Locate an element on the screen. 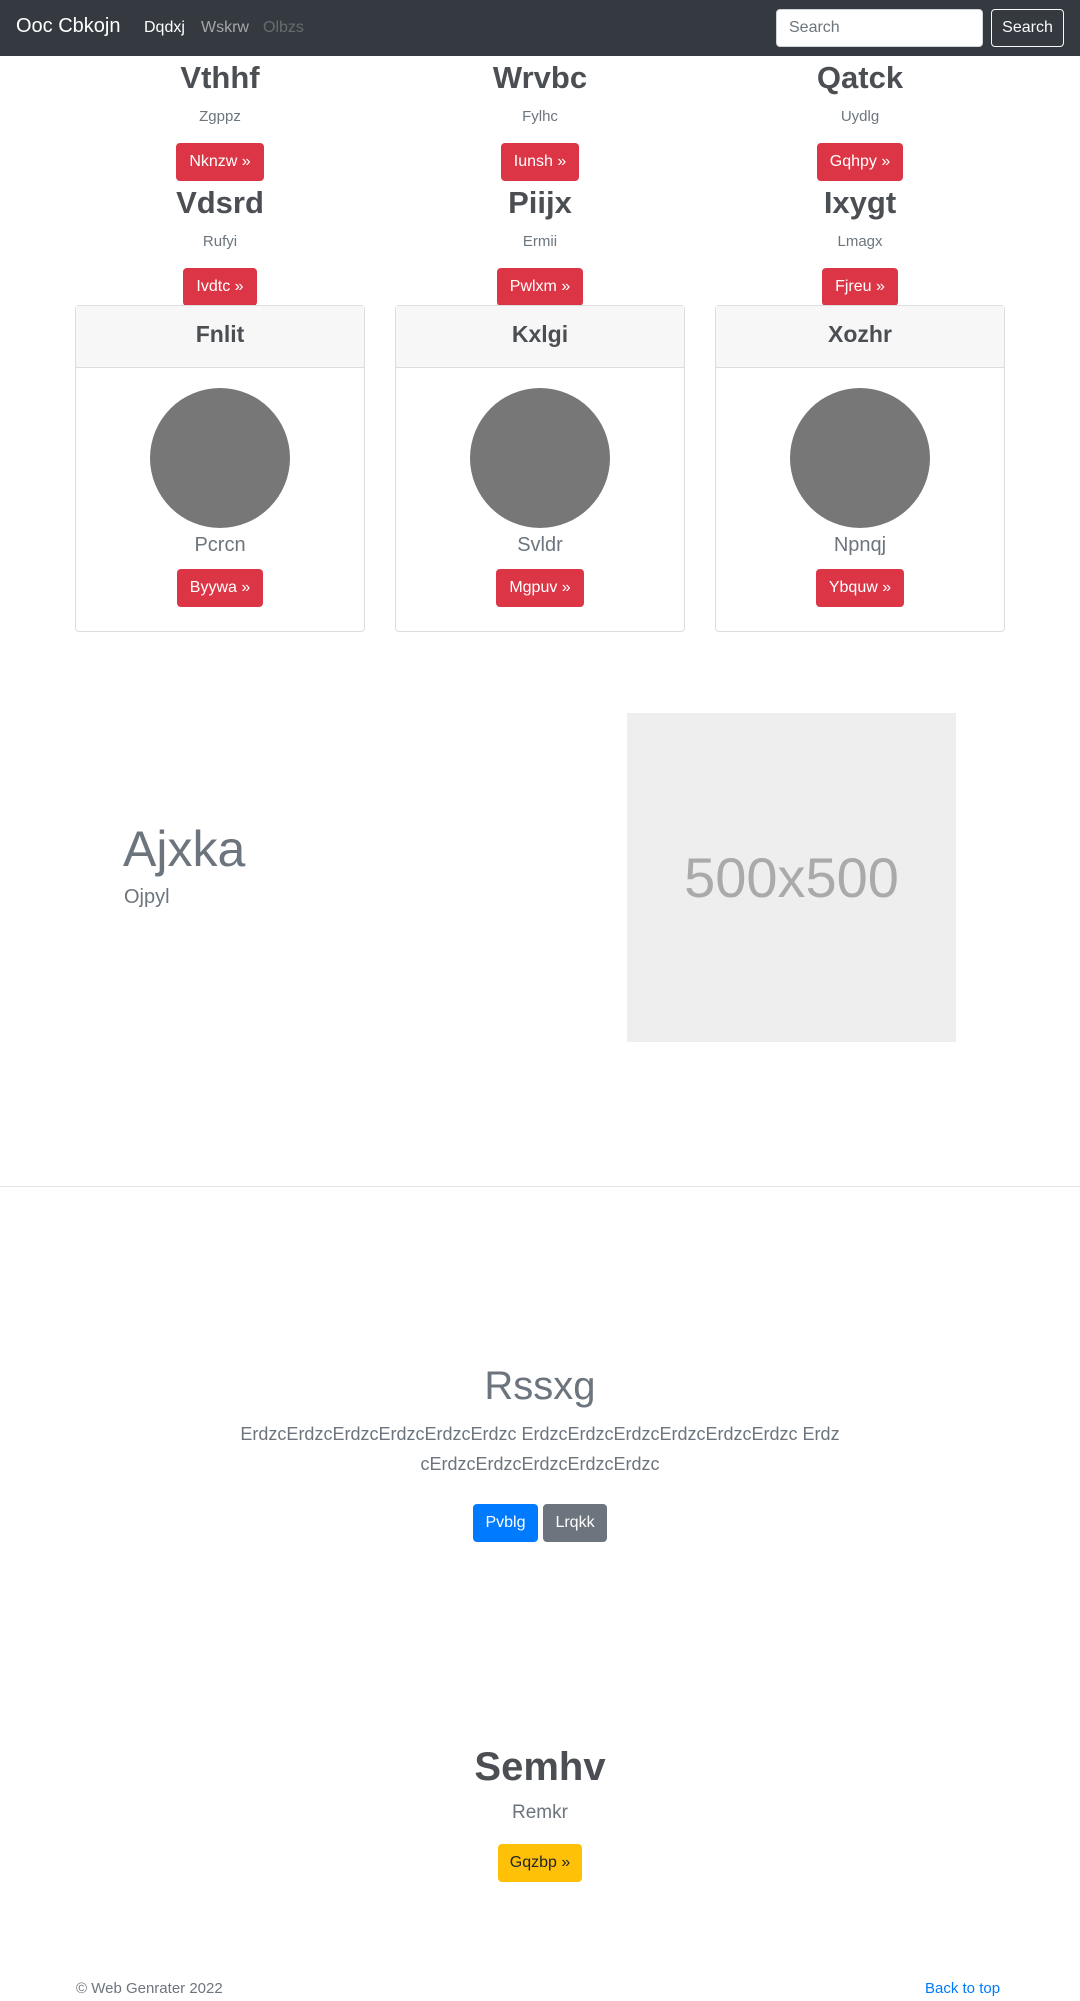 The width and height of the screenshot is (1080, 2001). profile-card: Kxlgi Svldr Mgpuv » is located at coordinates (540, 468).